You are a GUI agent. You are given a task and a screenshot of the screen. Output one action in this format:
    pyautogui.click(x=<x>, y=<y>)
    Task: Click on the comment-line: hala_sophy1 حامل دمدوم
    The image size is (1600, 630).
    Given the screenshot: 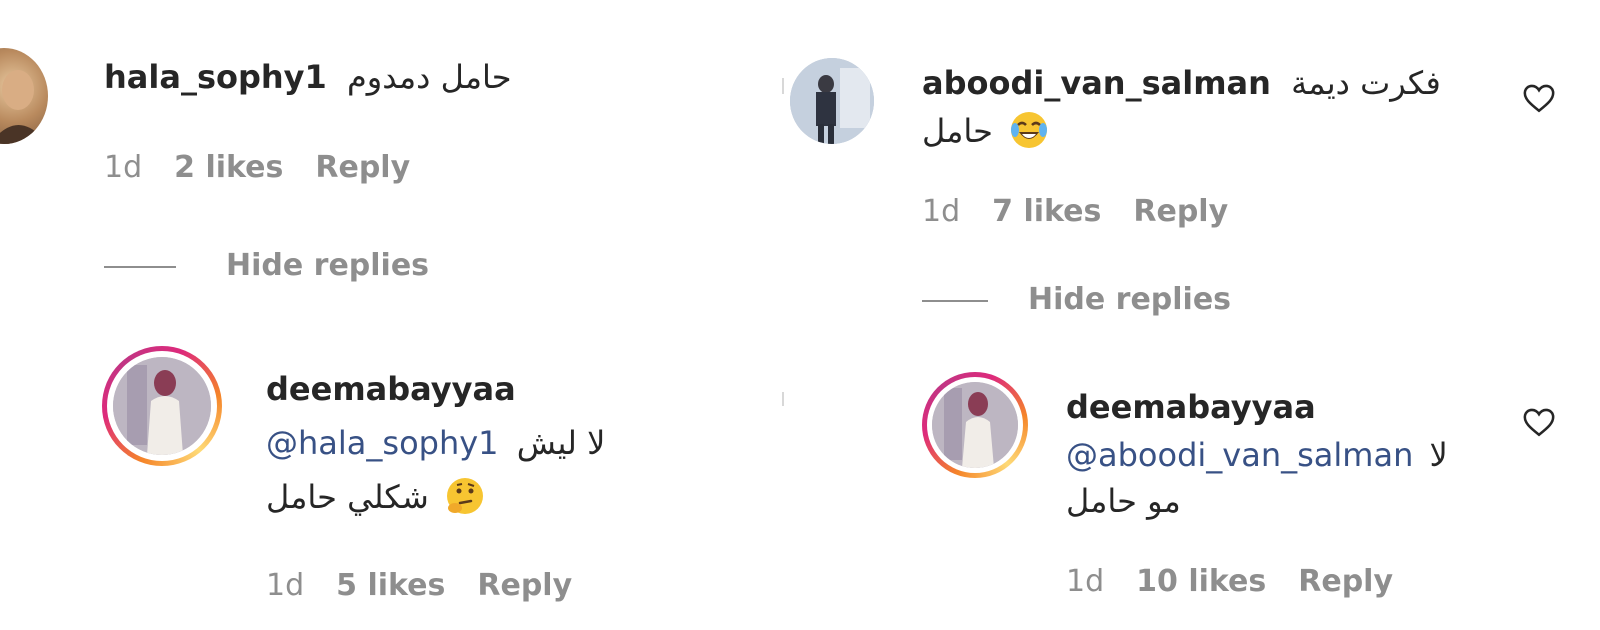 What is the action you would take?
    pyautogui.click(x=307, y=77)
    